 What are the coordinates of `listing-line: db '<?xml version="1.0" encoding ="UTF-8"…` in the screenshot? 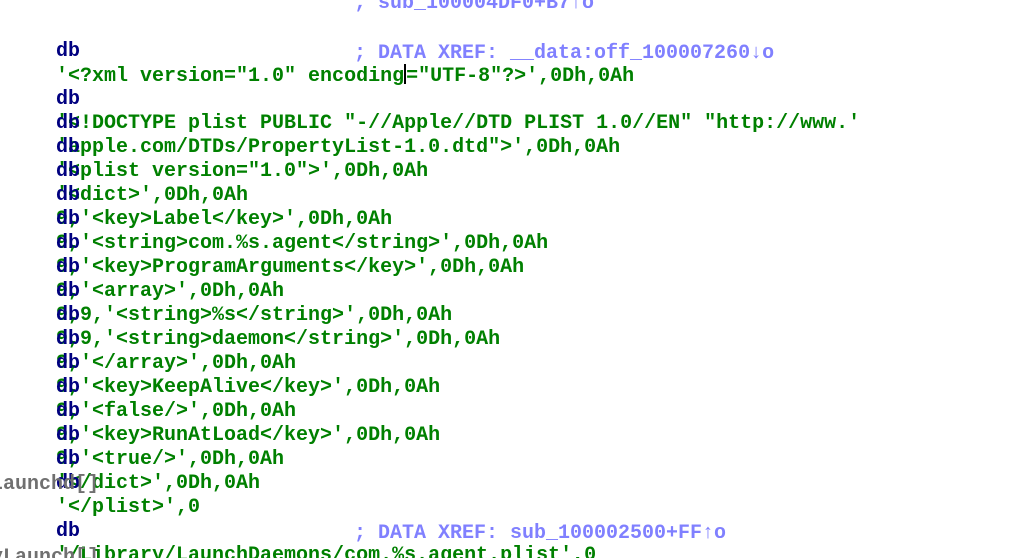 It's located at (321, 52).